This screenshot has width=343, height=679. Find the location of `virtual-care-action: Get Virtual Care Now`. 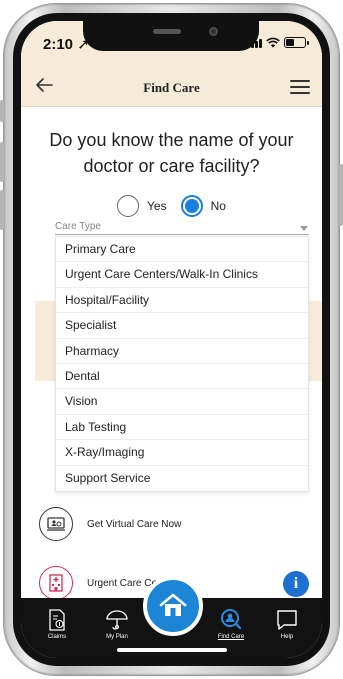

virtual-care-action: Get Virtual Care Now is located at coordinates (110, 524).